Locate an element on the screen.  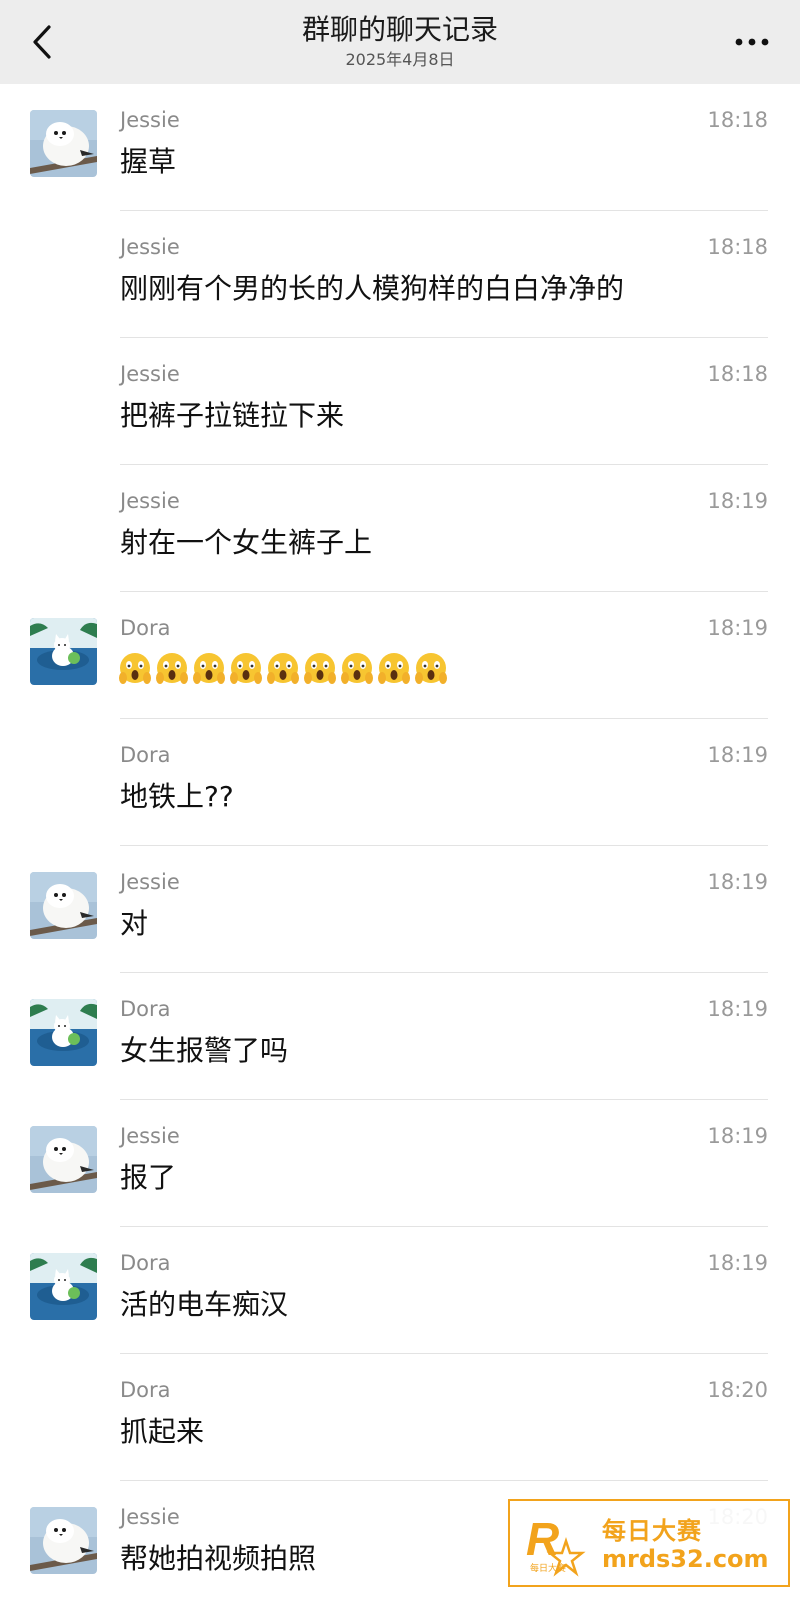
message-row: Dora 18:19 女生报警了吗 is located at coordinates (400, 1036).